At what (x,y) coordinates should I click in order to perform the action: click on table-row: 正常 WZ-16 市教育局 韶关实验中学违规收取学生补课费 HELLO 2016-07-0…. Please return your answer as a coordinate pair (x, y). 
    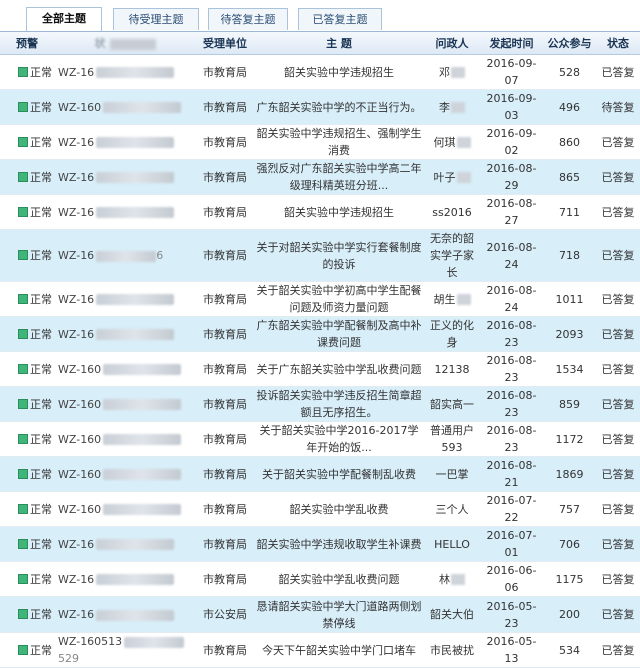
    Looking at the image, I should click on (320, 544).